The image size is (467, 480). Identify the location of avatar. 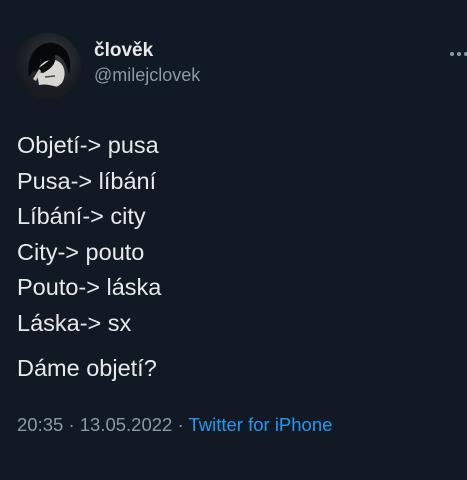
(48, 66).